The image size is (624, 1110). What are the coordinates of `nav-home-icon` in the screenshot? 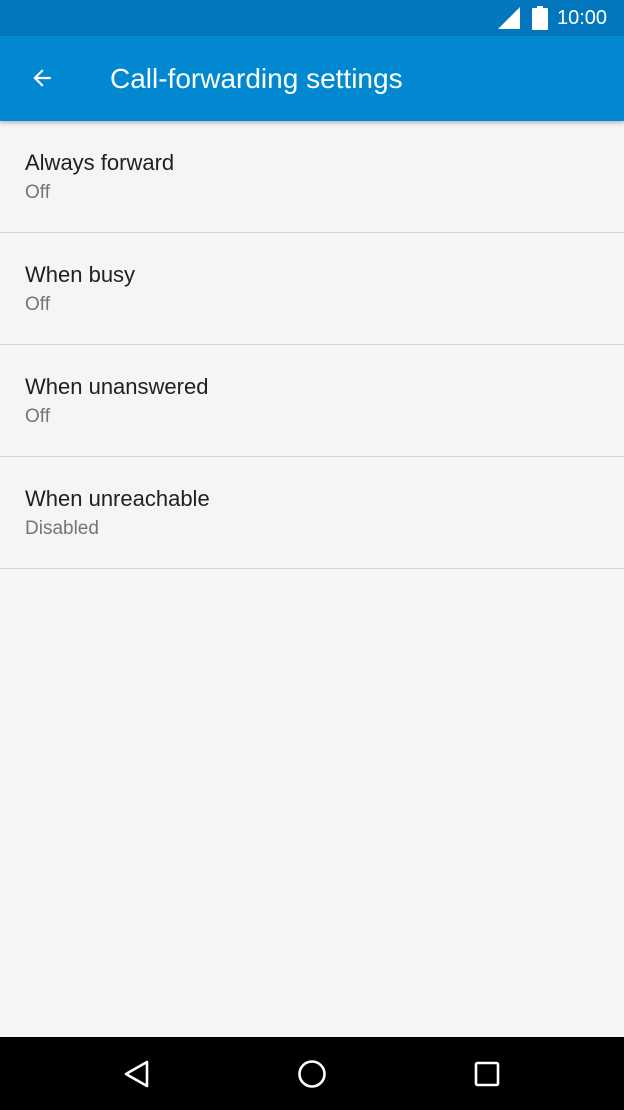 It's located at (312, 1074).